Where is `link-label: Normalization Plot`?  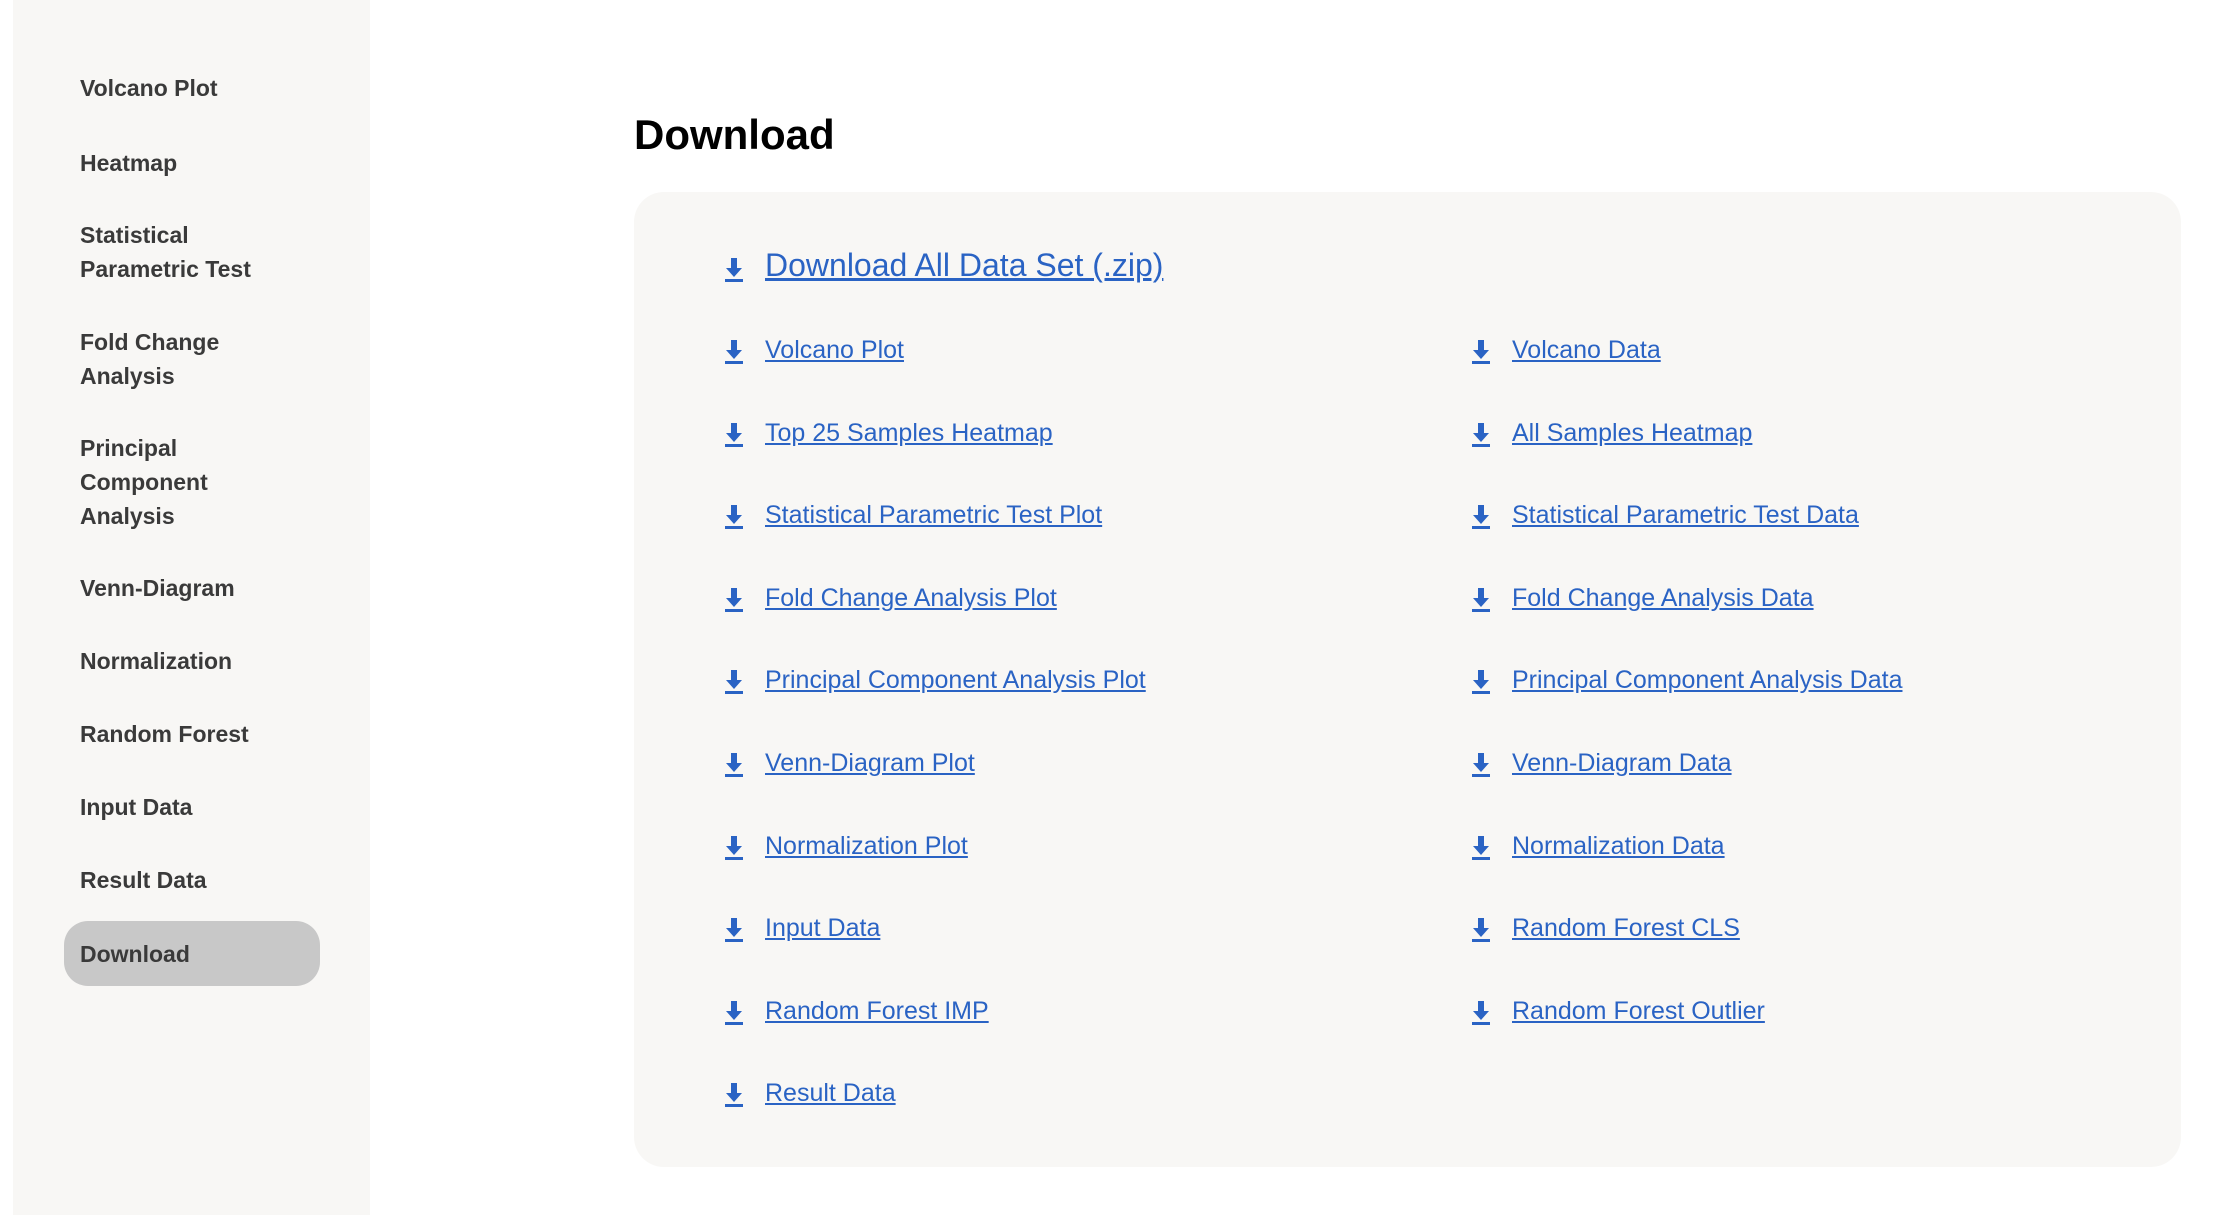
link-label: Normalization Plot is located at coordinates (866, 846).